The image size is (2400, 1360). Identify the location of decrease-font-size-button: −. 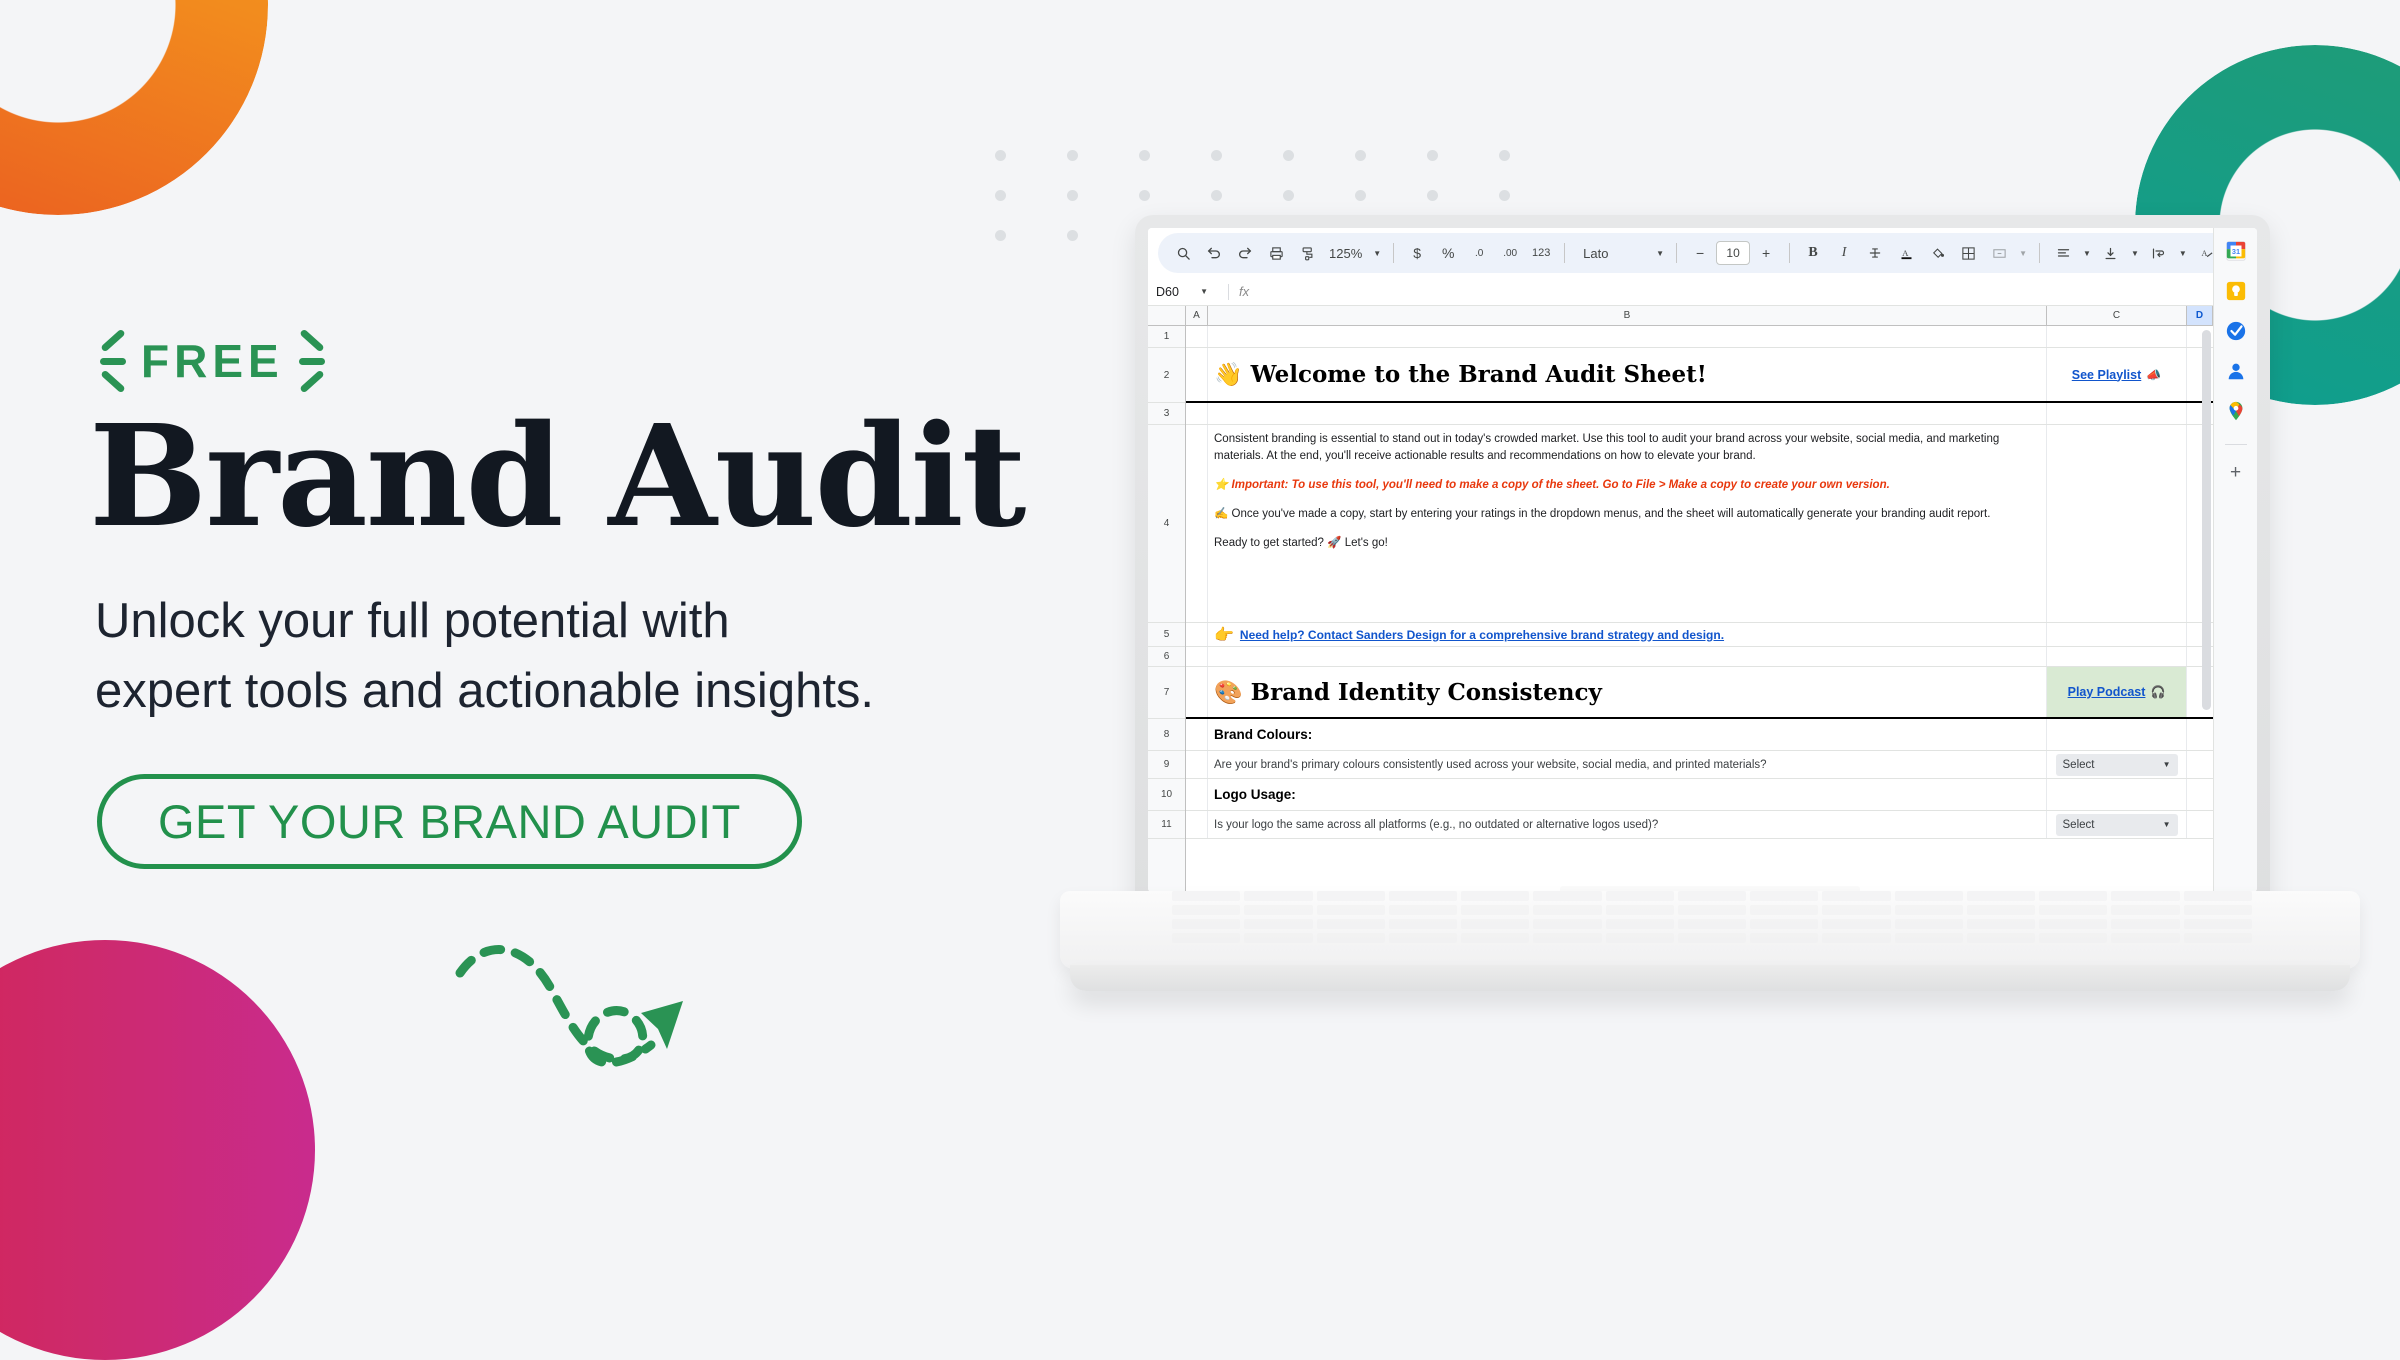
(1700, 253).